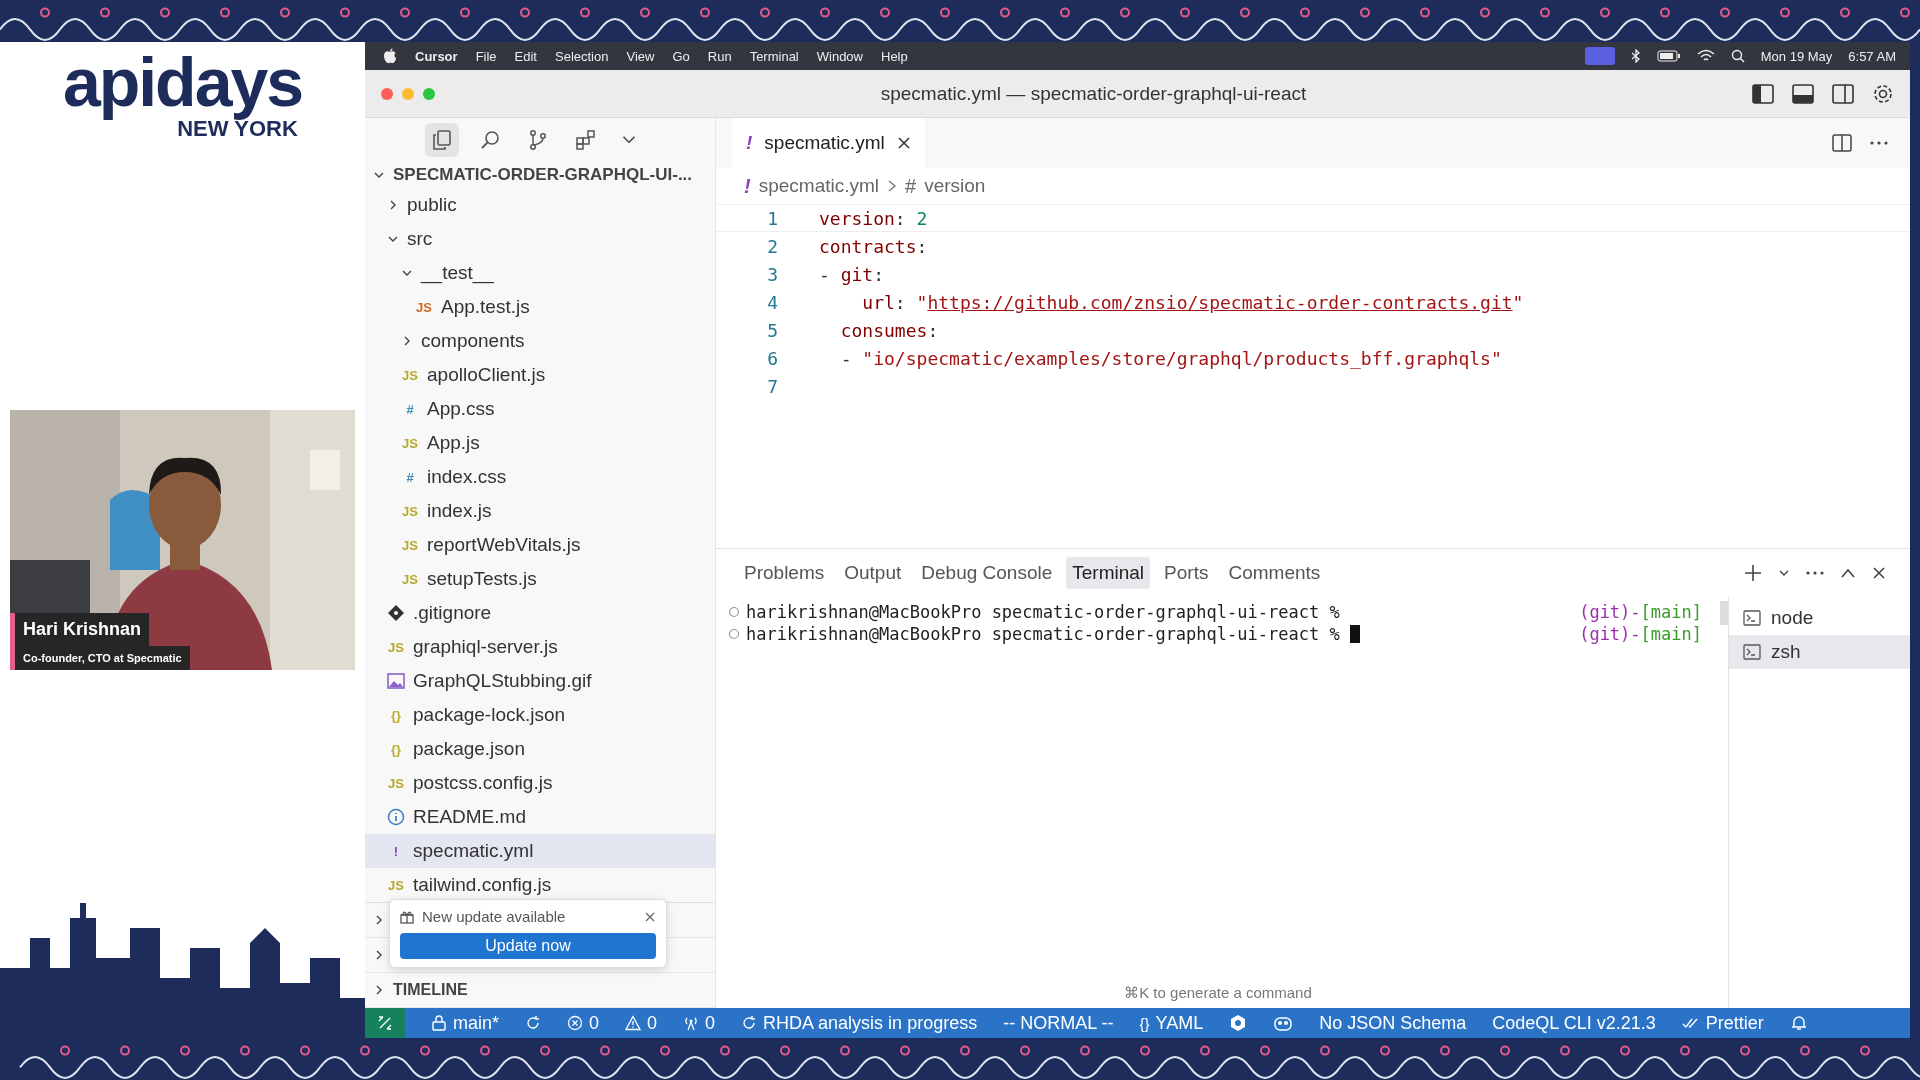  I want to click on chevron-up-icon, so click(1848, 573).